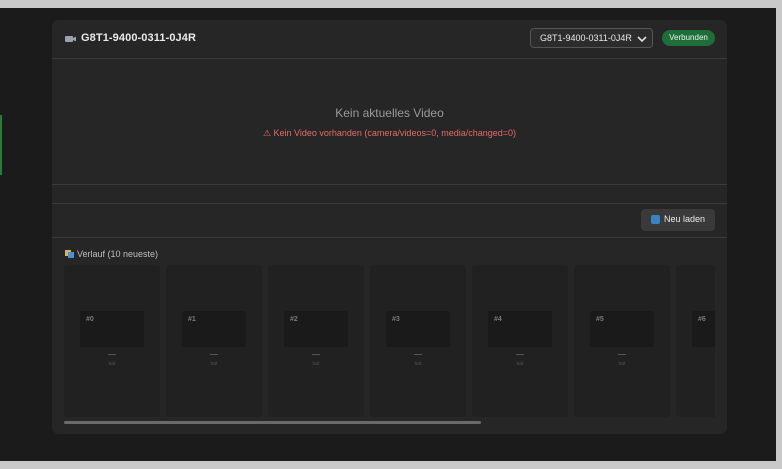  I want to click on history-item: #5 bat, so click(622, 341).